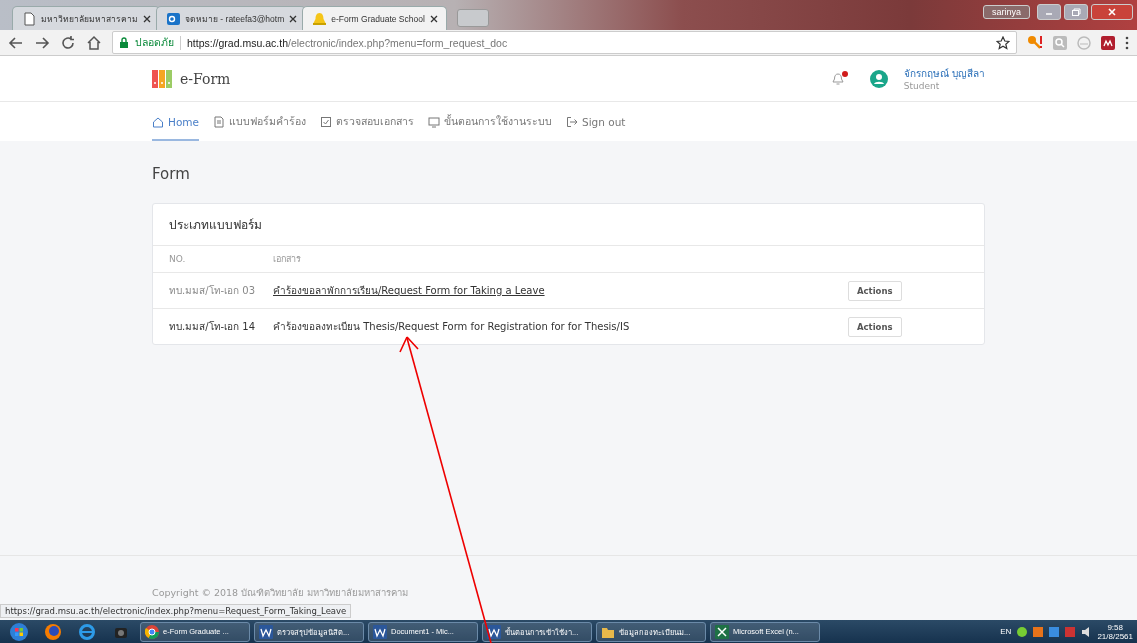  What do you see at coordinates (722, 631) in the screenshot?
I see `excel-icon` at bounding box center [722, 631].